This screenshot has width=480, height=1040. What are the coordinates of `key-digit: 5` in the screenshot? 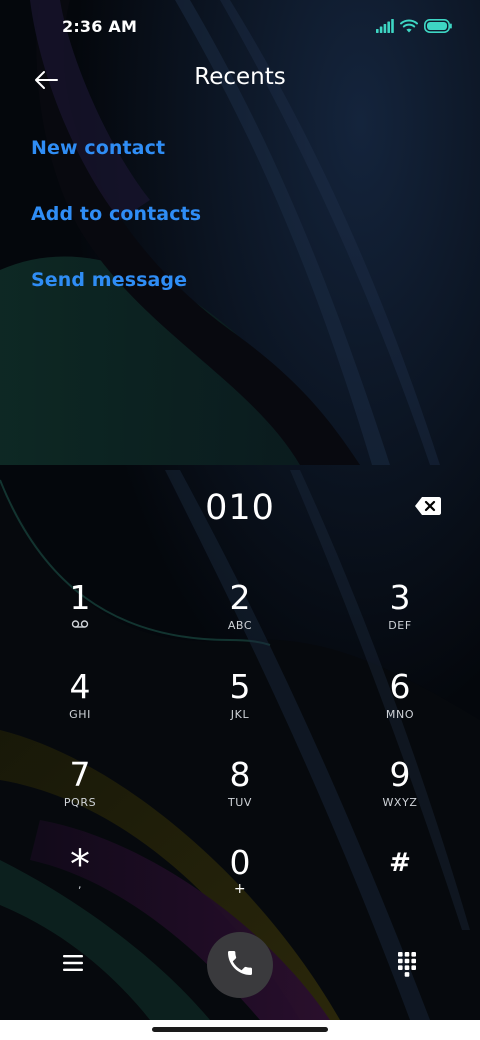 It's located at (240, 686).